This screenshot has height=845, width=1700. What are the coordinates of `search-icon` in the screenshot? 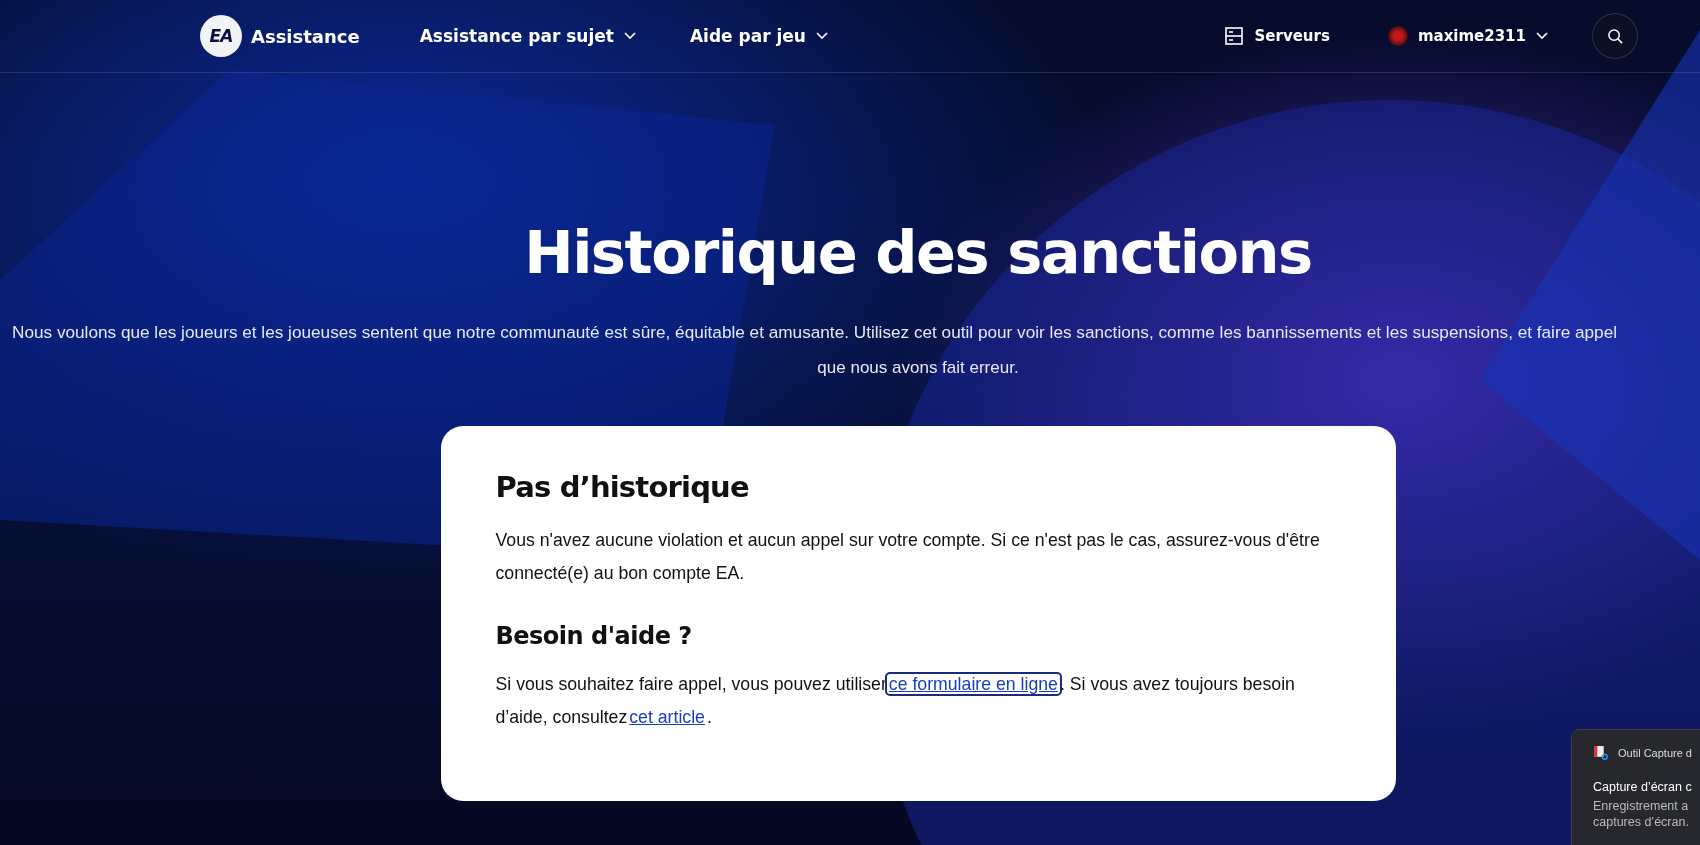 It's located at (1615, 36).